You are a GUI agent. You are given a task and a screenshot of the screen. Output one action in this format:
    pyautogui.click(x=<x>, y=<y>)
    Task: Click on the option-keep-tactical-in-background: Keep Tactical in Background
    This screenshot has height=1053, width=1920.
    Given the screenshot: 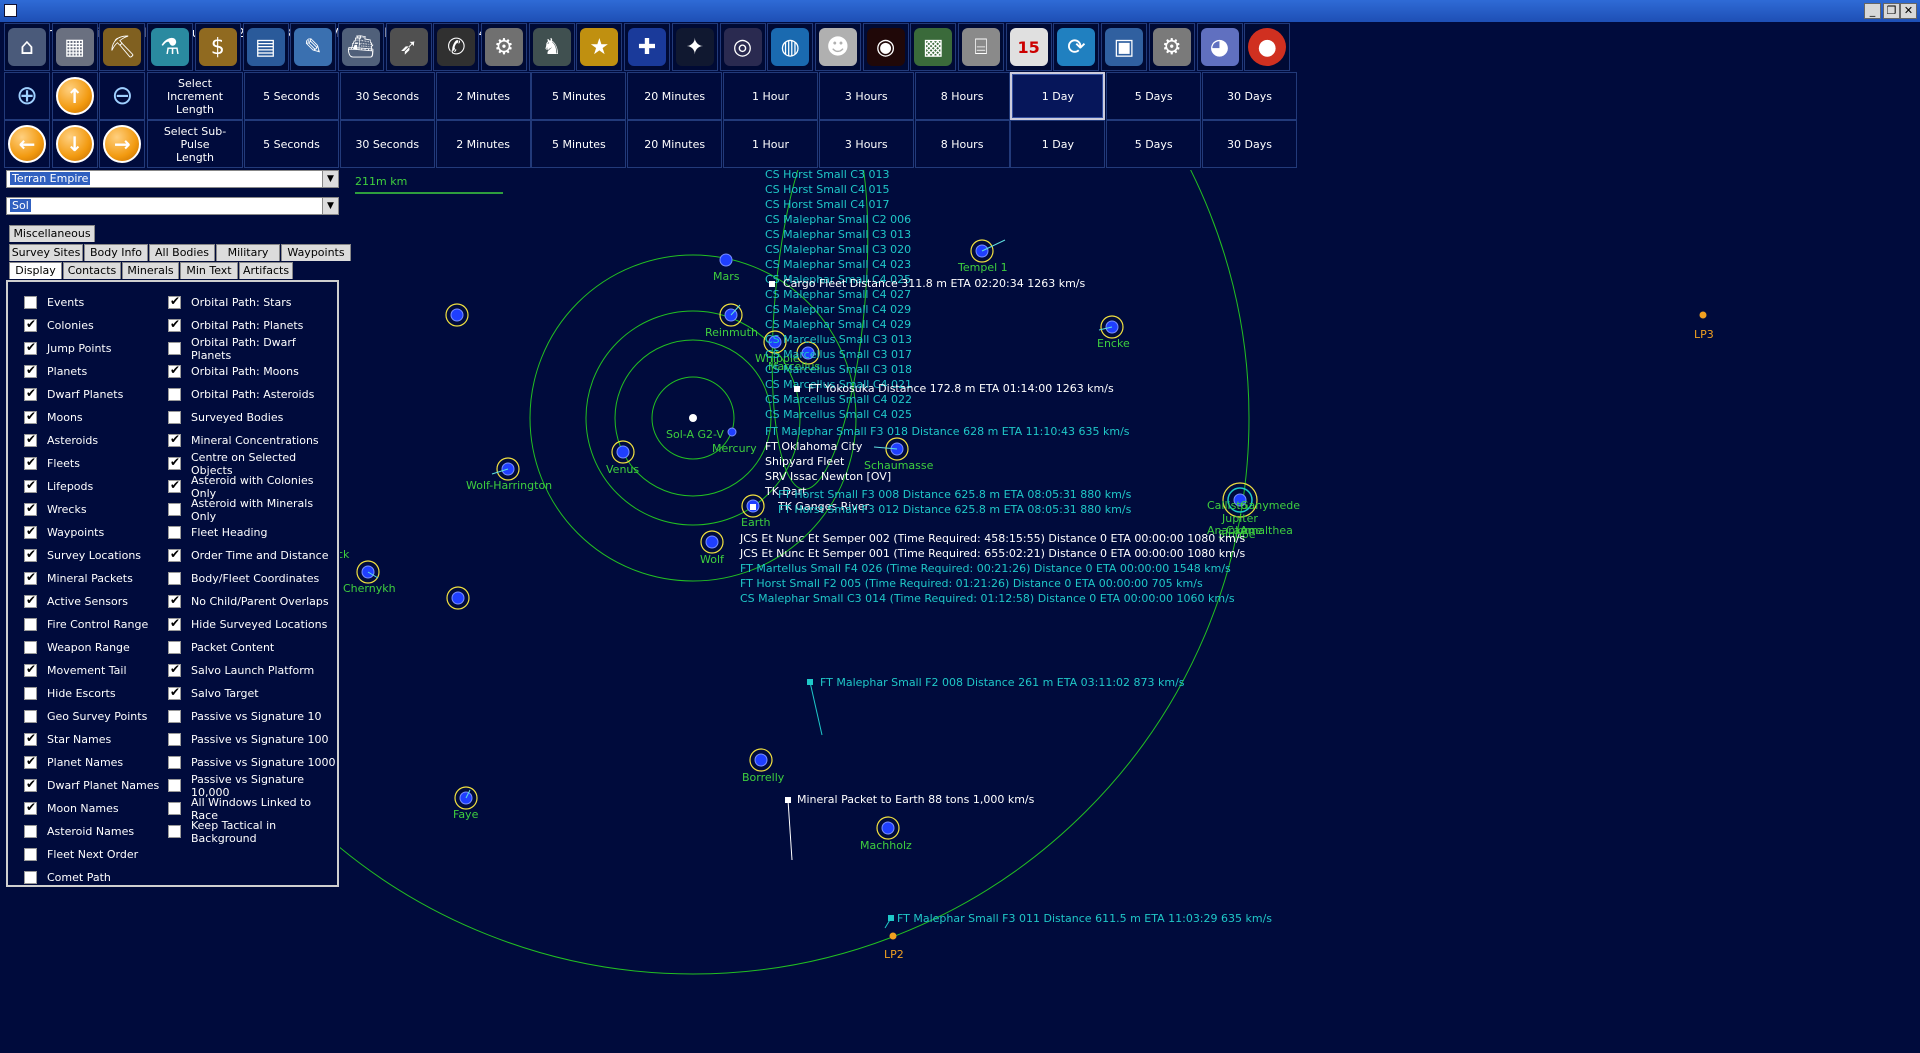 What is the action you would take?
    pyautogui.click(x=252, y=832)
    